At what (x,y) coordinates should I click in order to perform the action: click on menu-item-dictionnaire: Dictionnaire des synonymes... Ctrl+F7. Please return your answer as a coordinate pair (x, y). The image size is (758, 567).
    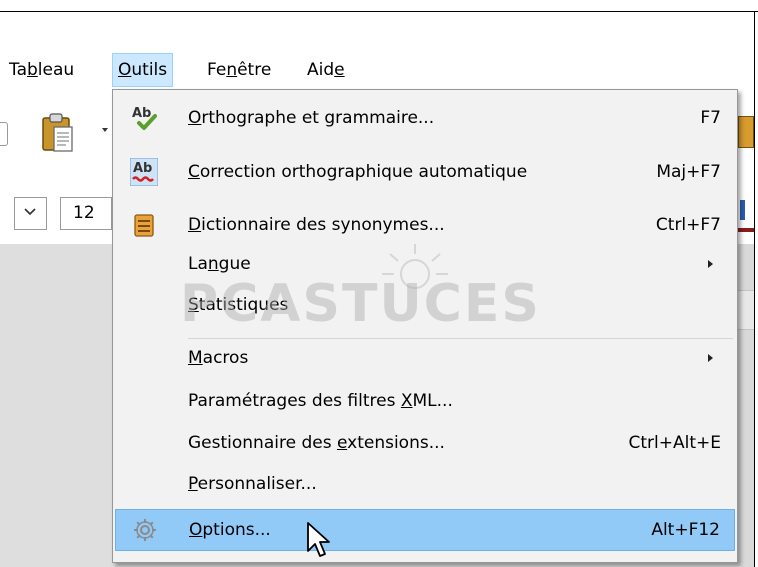
    Looking at the image, I should click on (425, 225).